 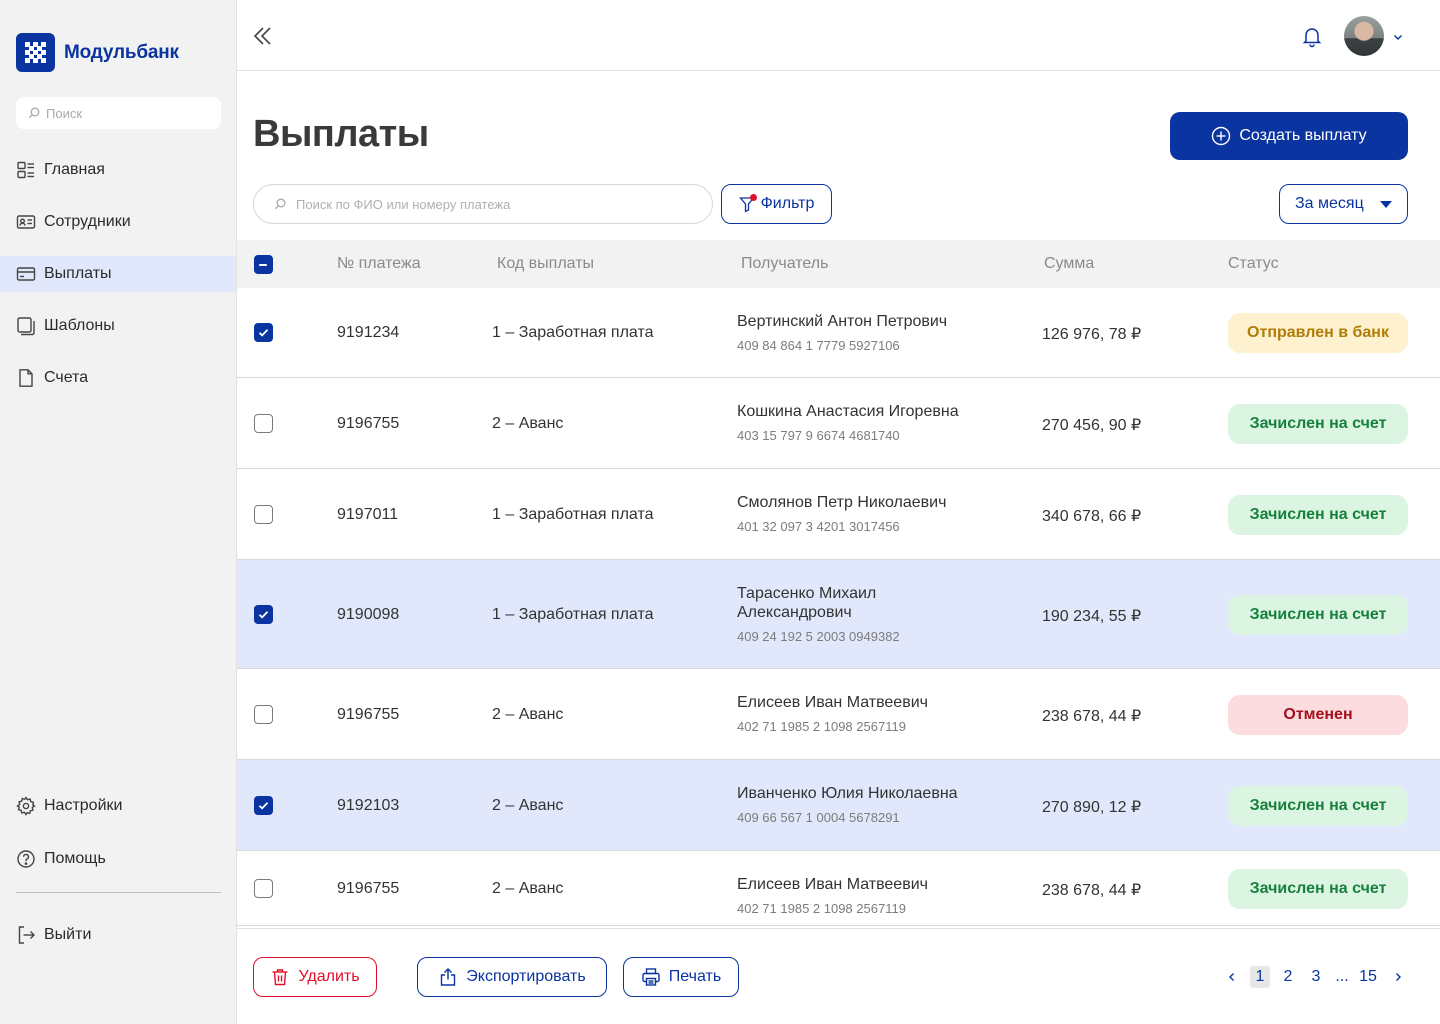 What do you see at coordinates (1398, 977) in the screenshot?
I see `next-page-icon` at bounding box center [1398, 977].